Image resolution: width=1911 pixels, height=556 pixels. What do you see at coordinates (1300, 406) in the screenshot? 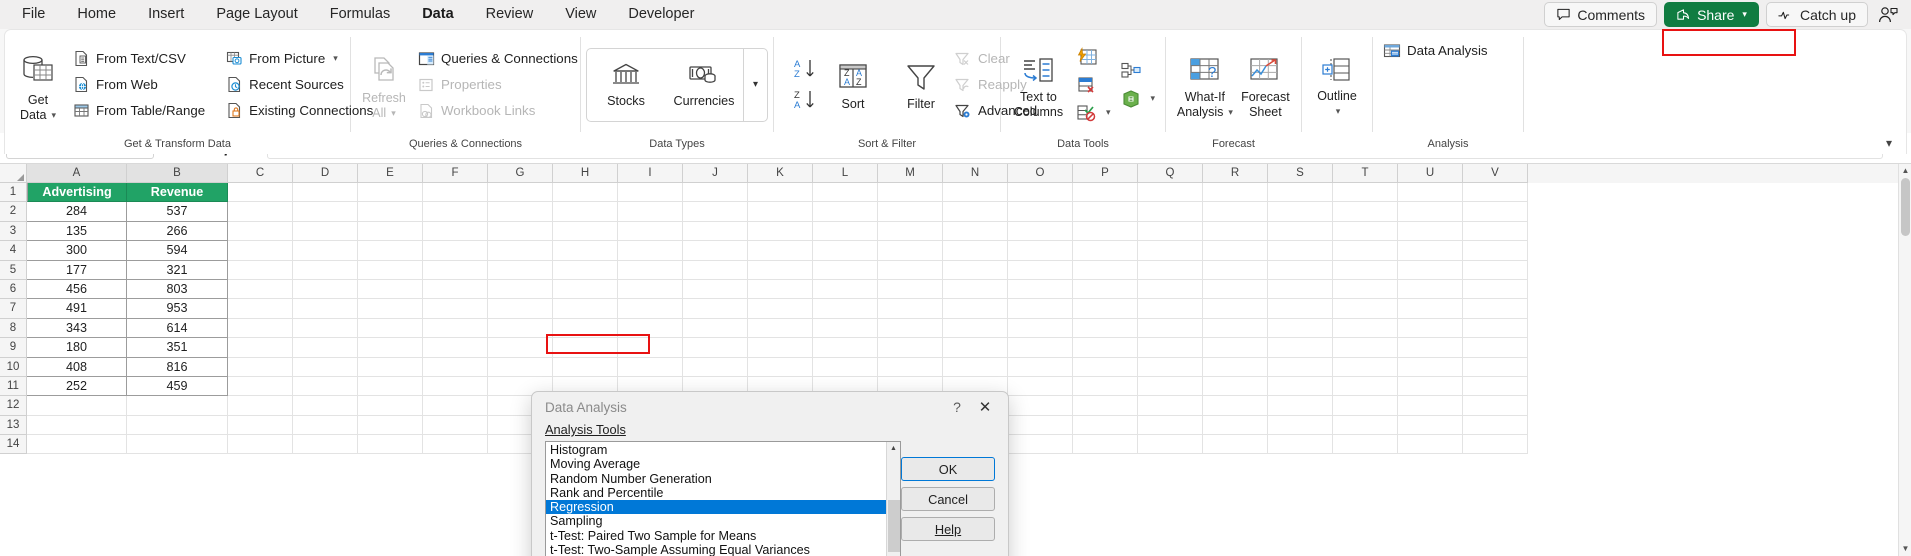
I see `cell-S12` at bounding box center [1300, 406].